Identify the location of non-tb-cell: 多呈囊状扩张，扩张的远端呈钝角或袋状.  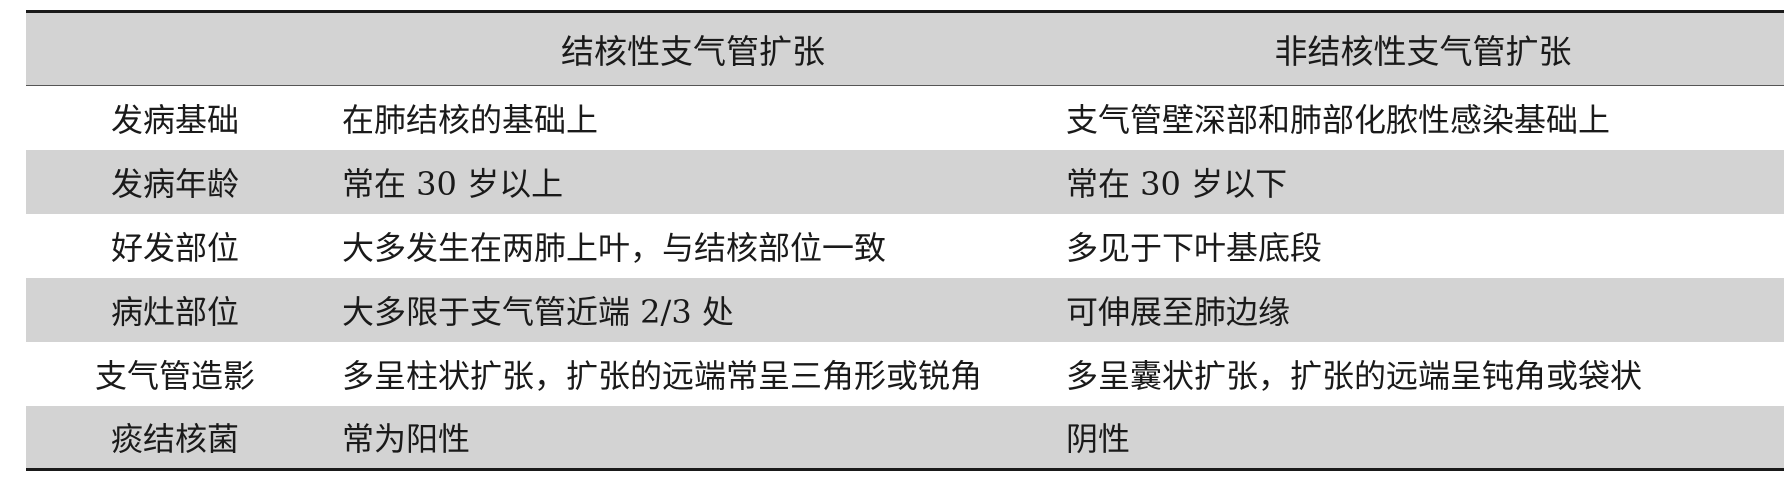
(1354, 375).